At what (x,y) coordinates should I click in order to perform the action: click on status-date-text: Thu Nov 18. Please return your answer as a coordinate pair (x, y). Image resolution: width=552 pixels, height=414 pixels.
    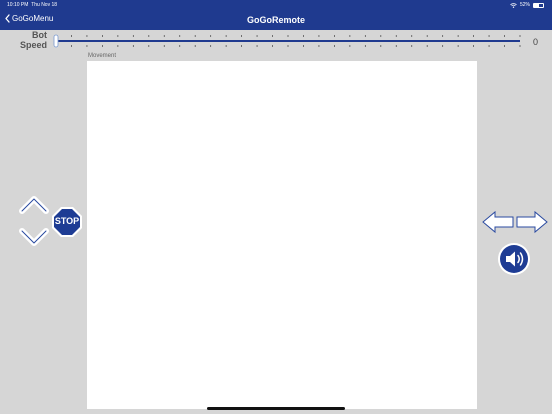
    Looking at the image, I should click on (44, 5).